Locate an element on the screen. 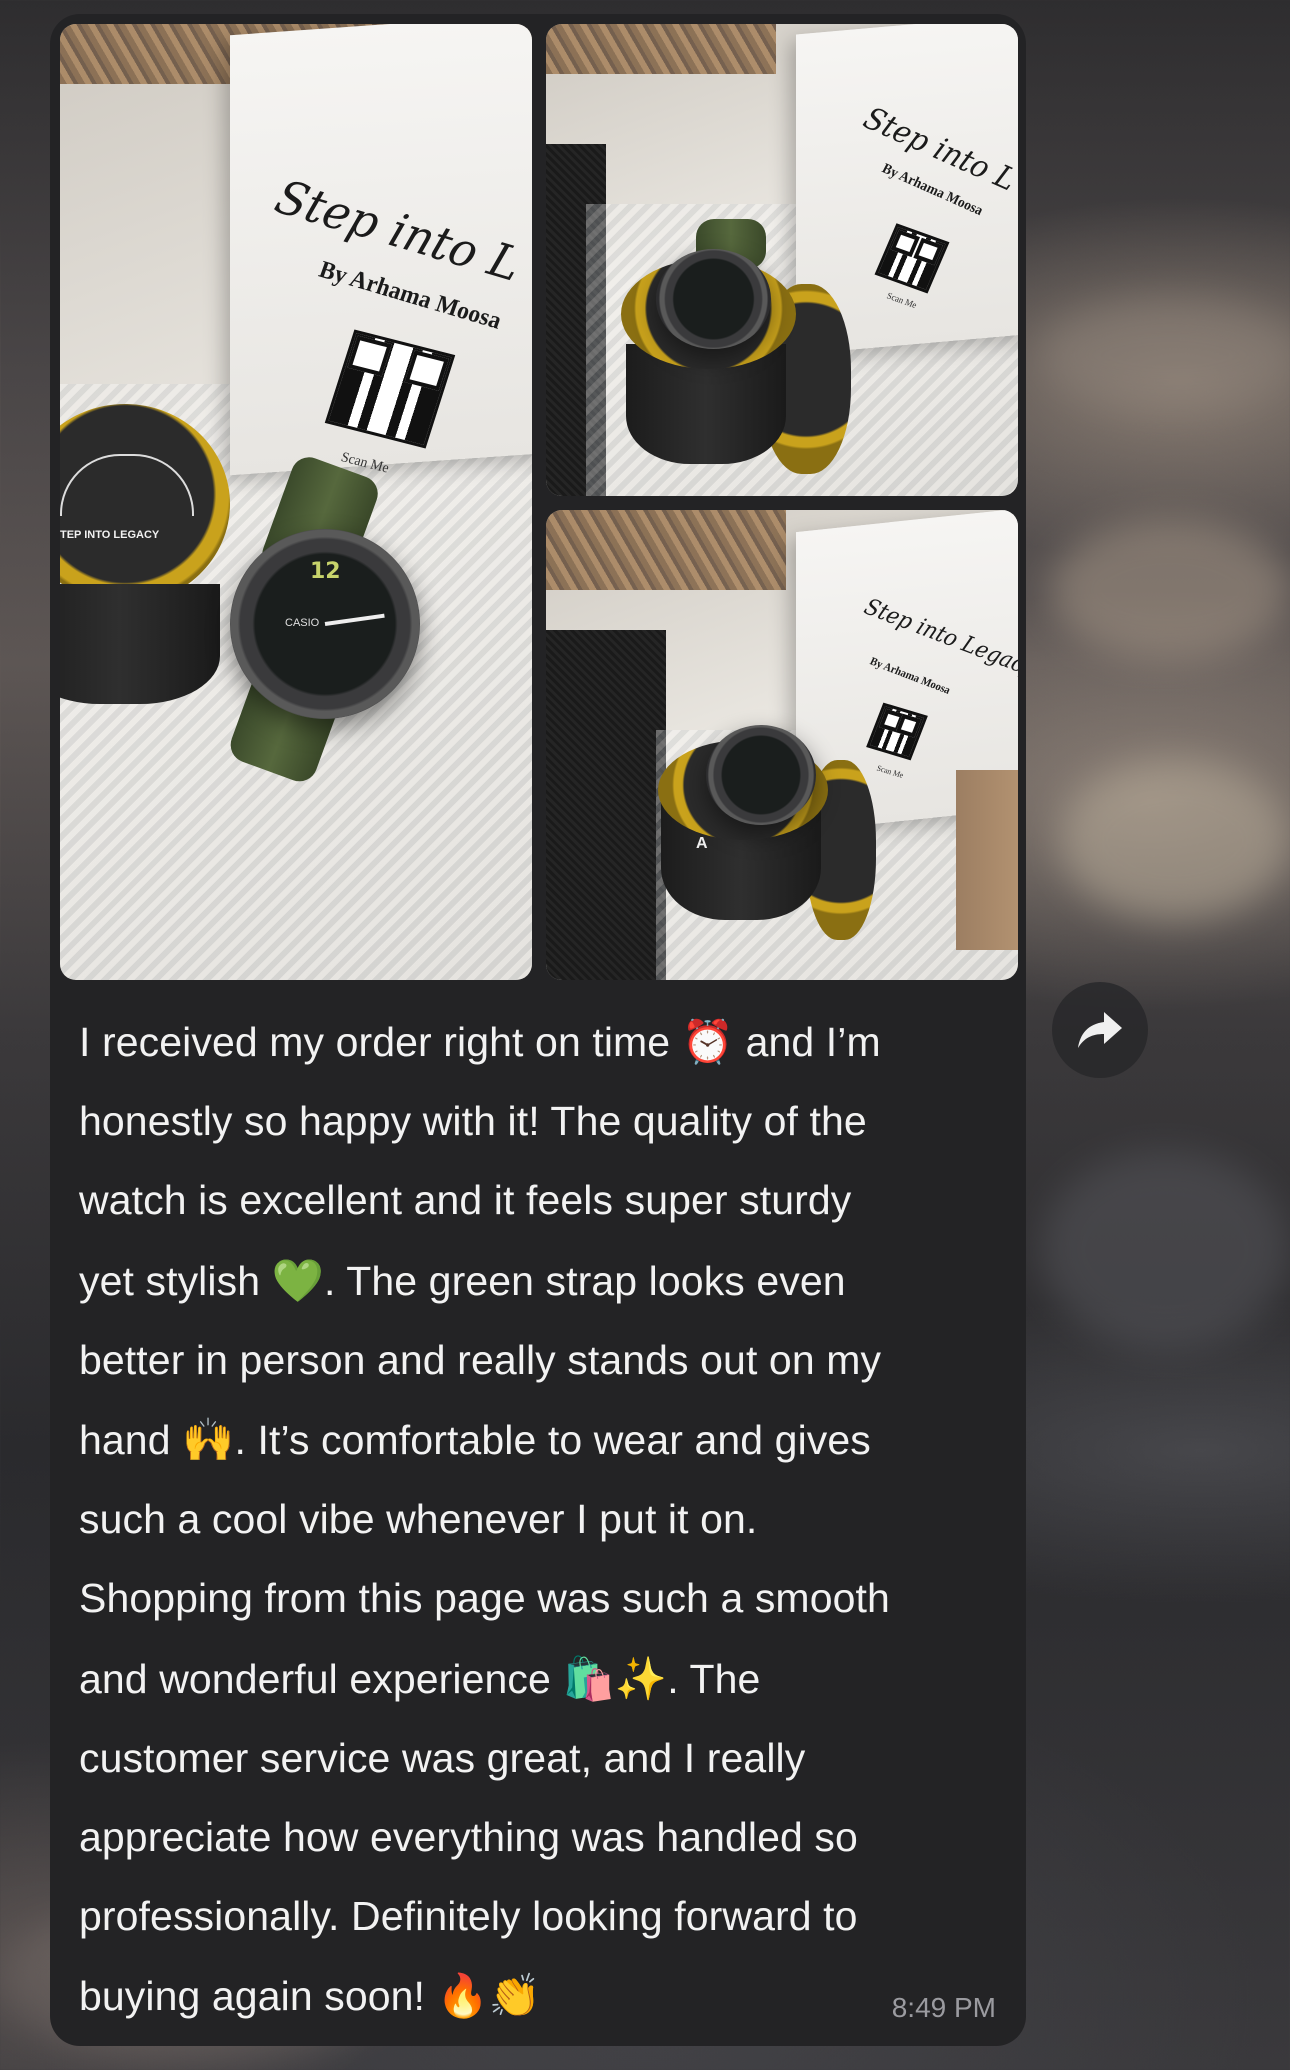 The image size is (1290, 2070). bag-subtitle: By Arhama Moosa is located at coordinates (910, 676).